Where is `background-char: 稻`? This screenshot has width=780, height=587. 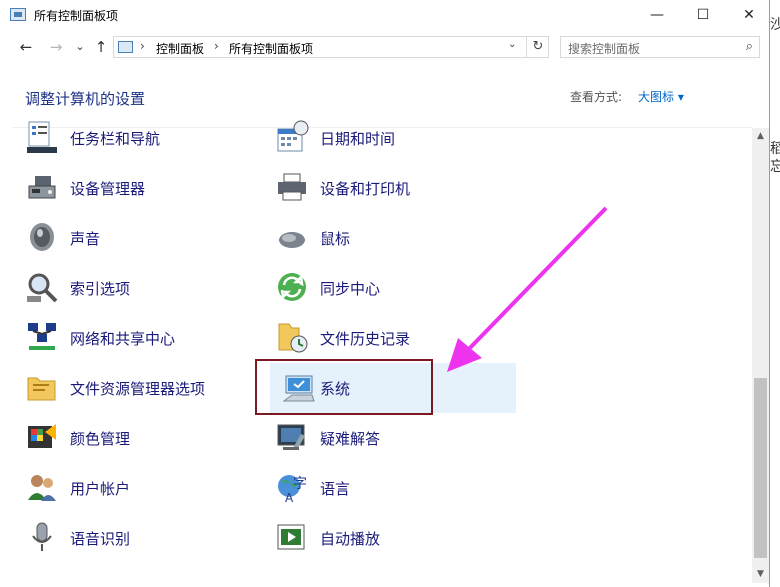 background-char: 稻 is located at coordinates (775, 149).